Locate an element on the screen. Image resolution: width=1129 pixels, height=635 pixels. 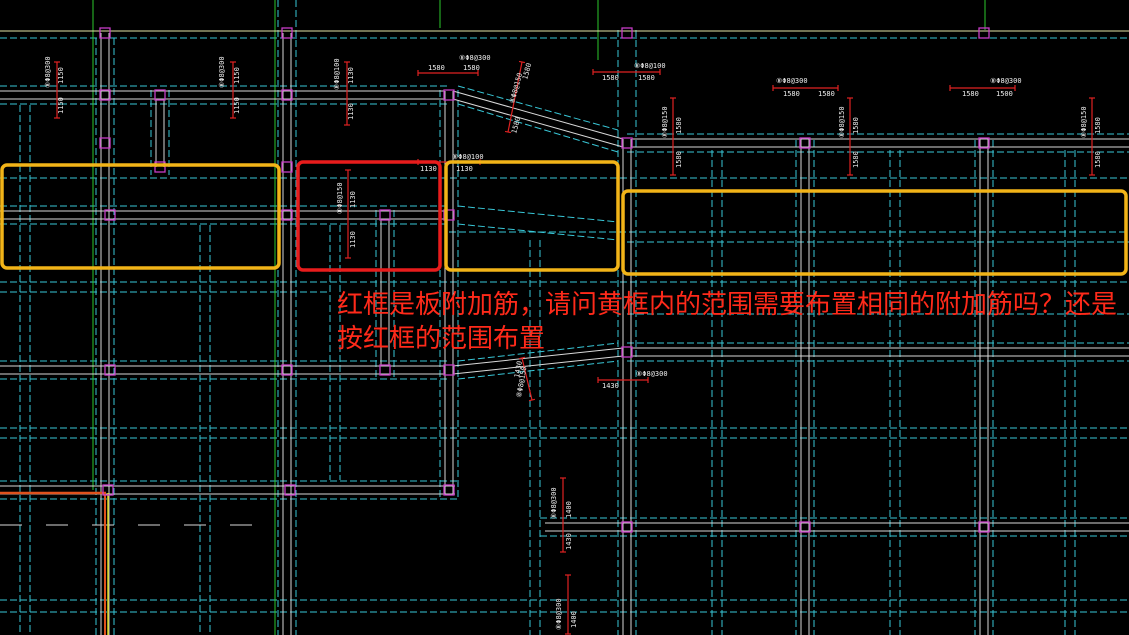
yellow-highlight-box-left is located at coordinates (140, 216).